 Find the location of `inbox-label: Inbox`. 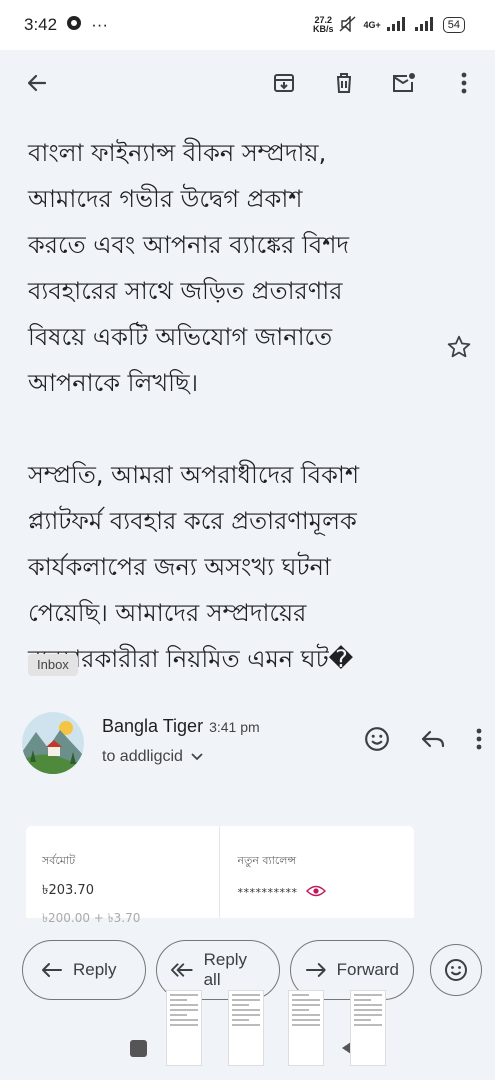

inbox-label: Inbox is located at coordinates (53, 665).